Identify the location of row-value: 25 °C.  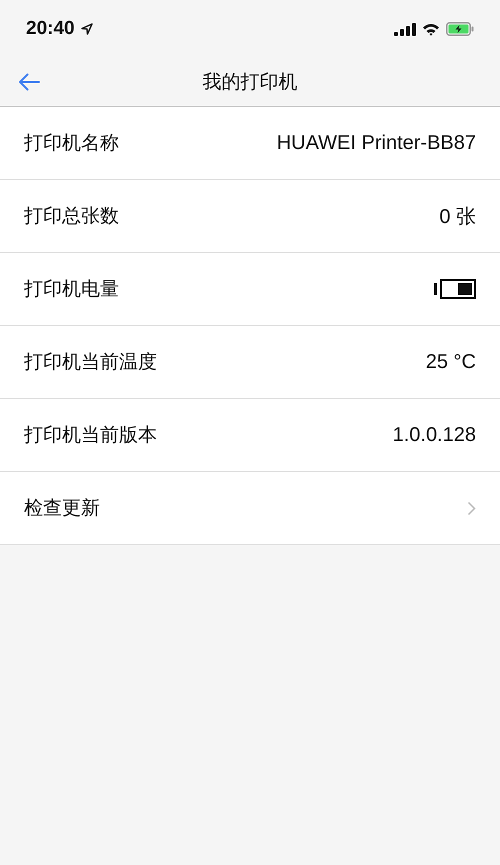
(451, 362).